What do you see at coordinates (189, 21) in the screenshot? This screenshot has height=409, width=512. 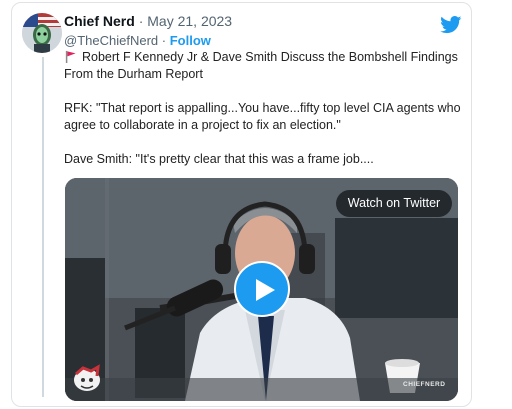 I see `tweet-date: May 21, 2023` at bounding box center [189, 21].